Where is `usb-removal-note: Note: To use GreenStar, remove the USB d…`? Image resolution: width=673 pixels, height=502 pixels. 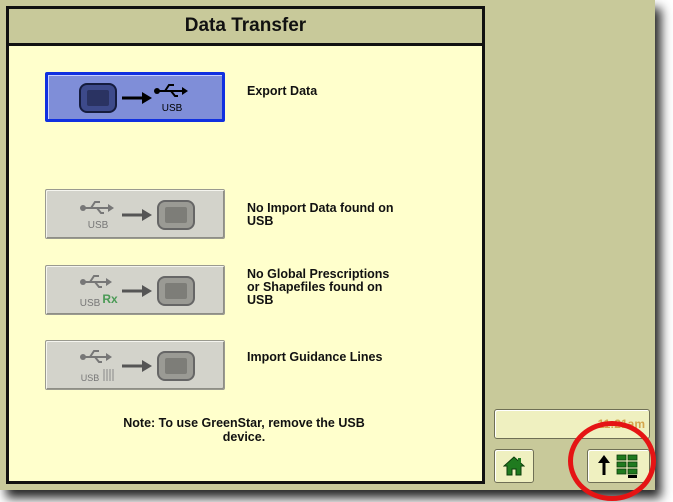 usb-removal-note: Note: To use GreenStar, remove the USB d… is located at coordinates (244, 430).